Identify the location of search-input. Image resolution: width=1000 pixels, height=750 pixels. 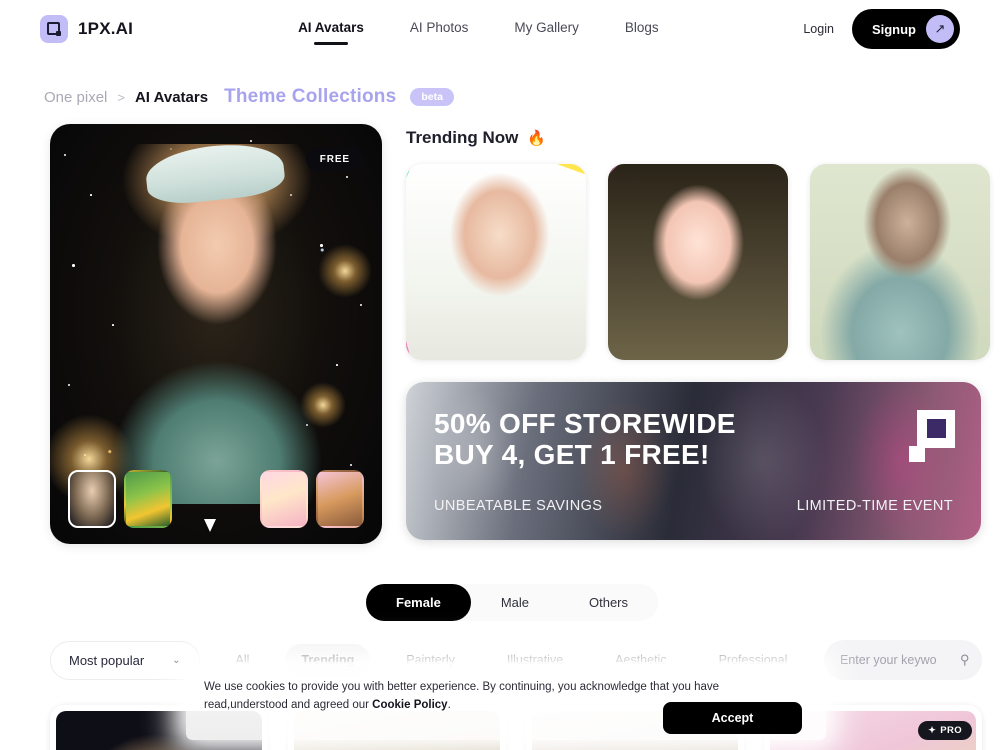
(896, 660).